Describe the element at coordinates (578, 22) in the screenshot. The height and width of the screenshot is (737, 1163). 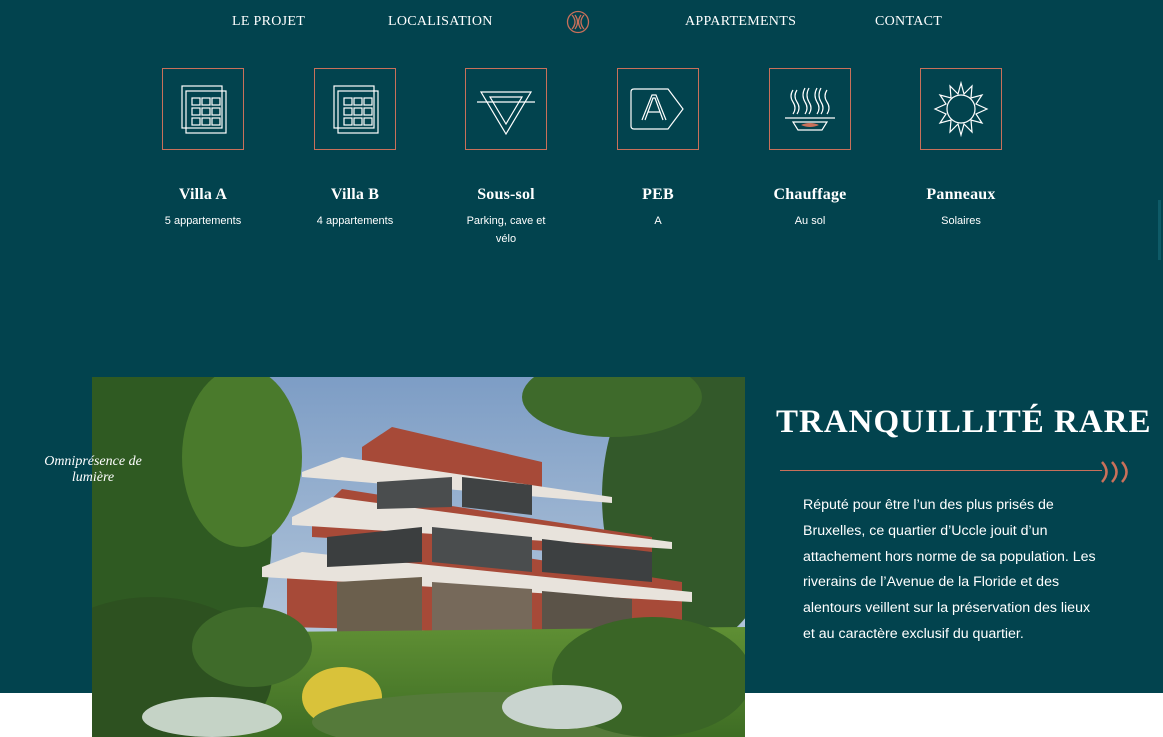
I see `logo-icon` at that location.